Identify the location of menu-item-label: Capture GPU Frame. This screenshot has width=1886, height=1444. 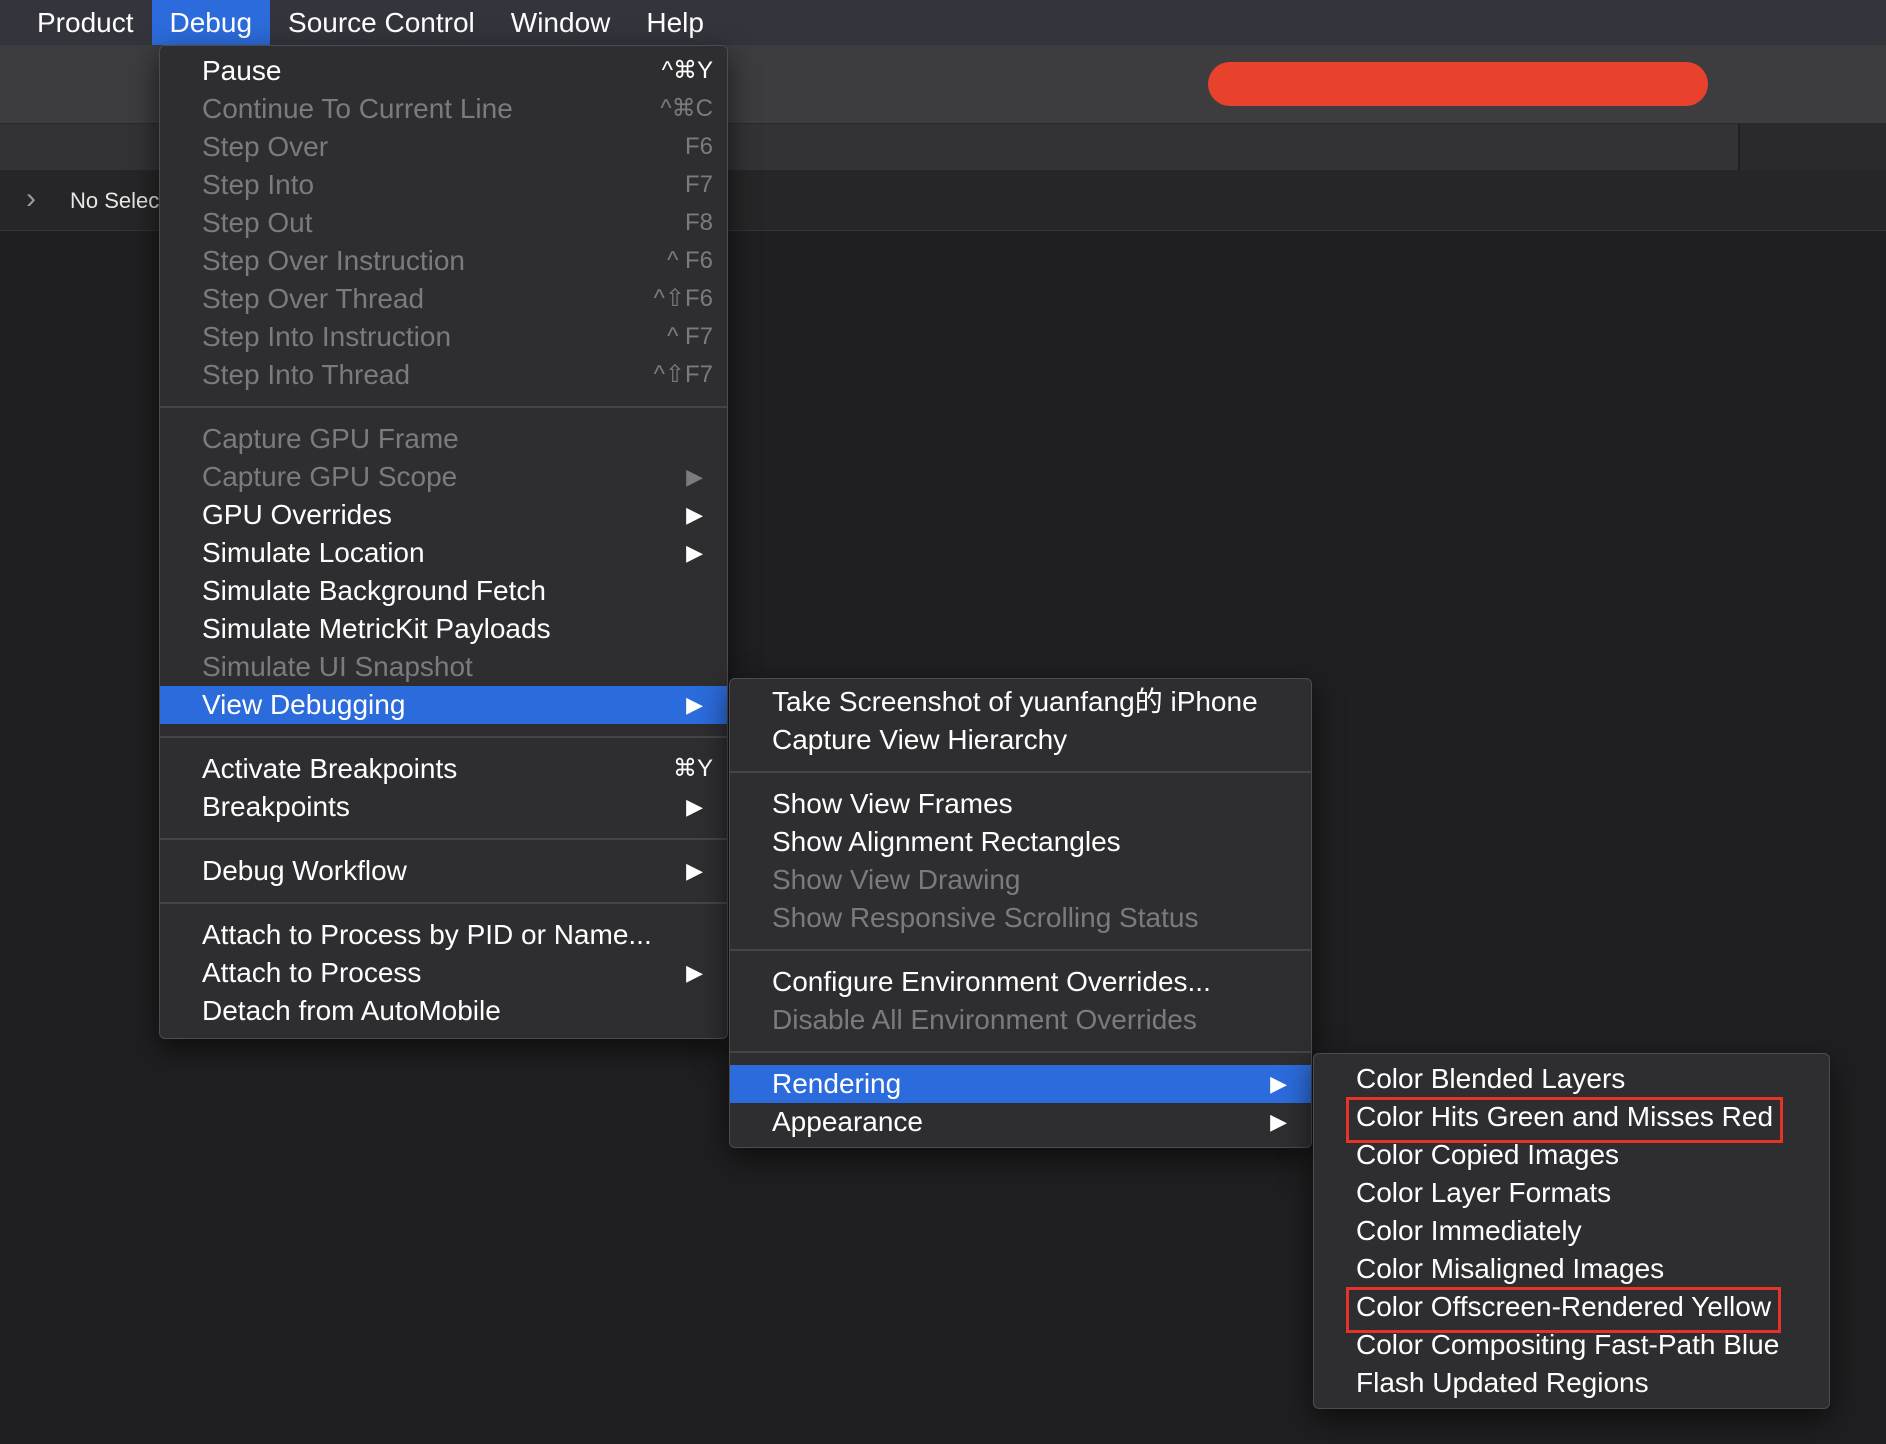
(330, 438).